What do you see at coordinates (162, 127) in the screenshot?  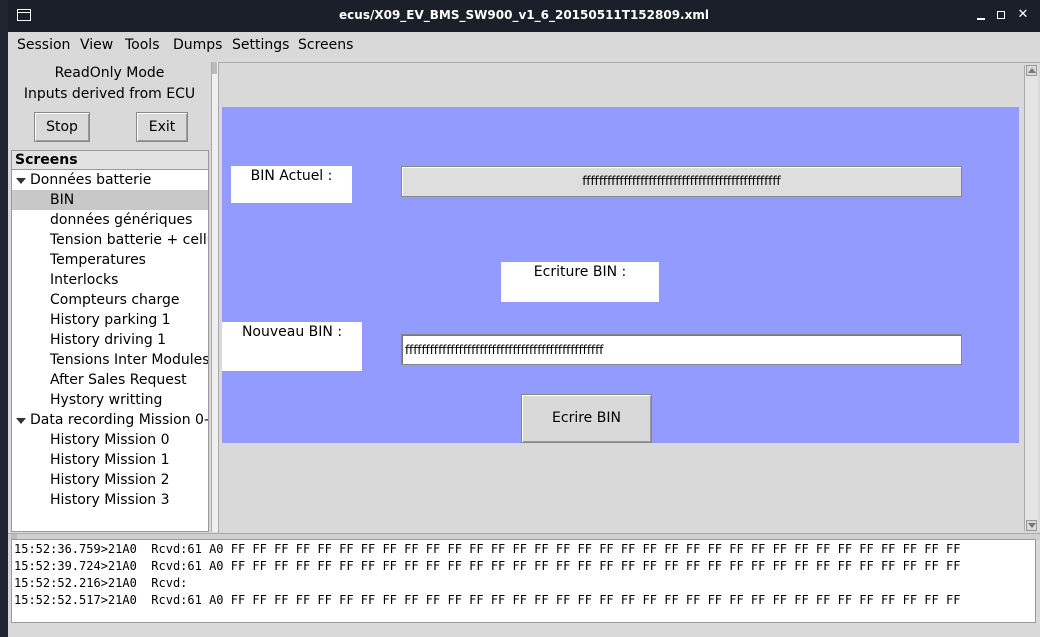 I see `exit-button: Exit` at bounding box center [162, 127].